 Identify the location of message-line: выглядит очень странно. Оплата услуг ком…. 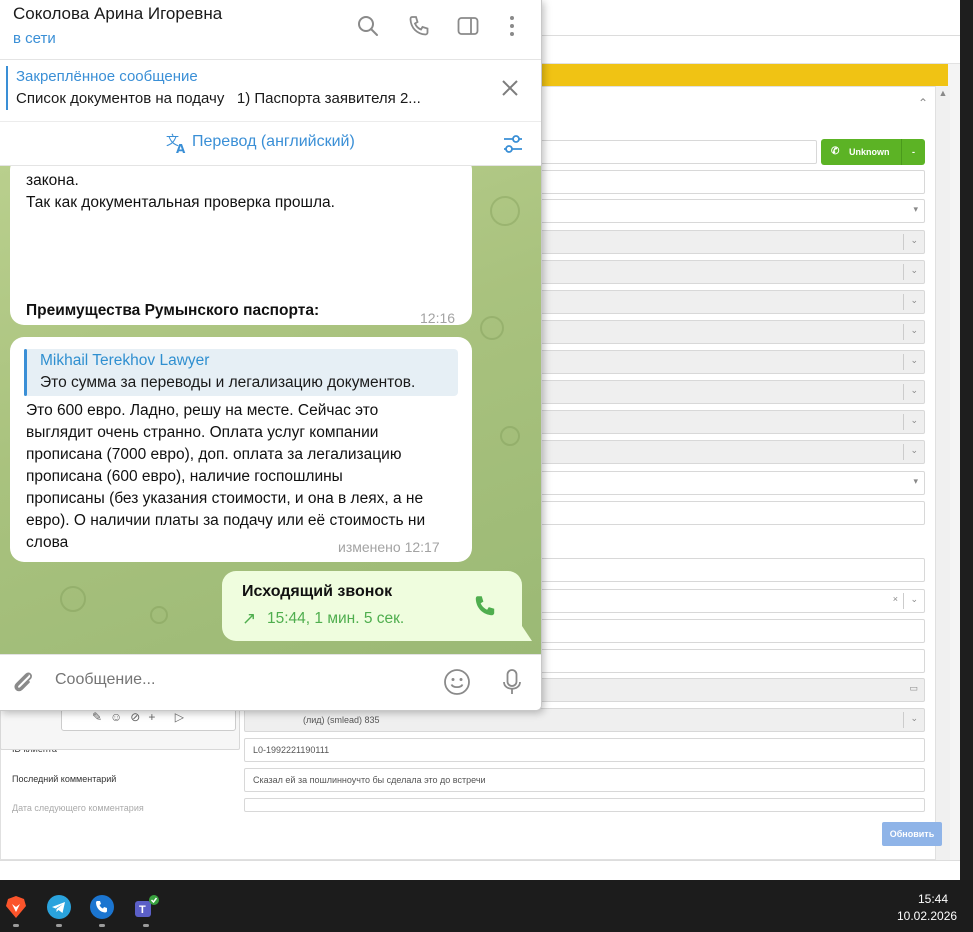
(202, 432).